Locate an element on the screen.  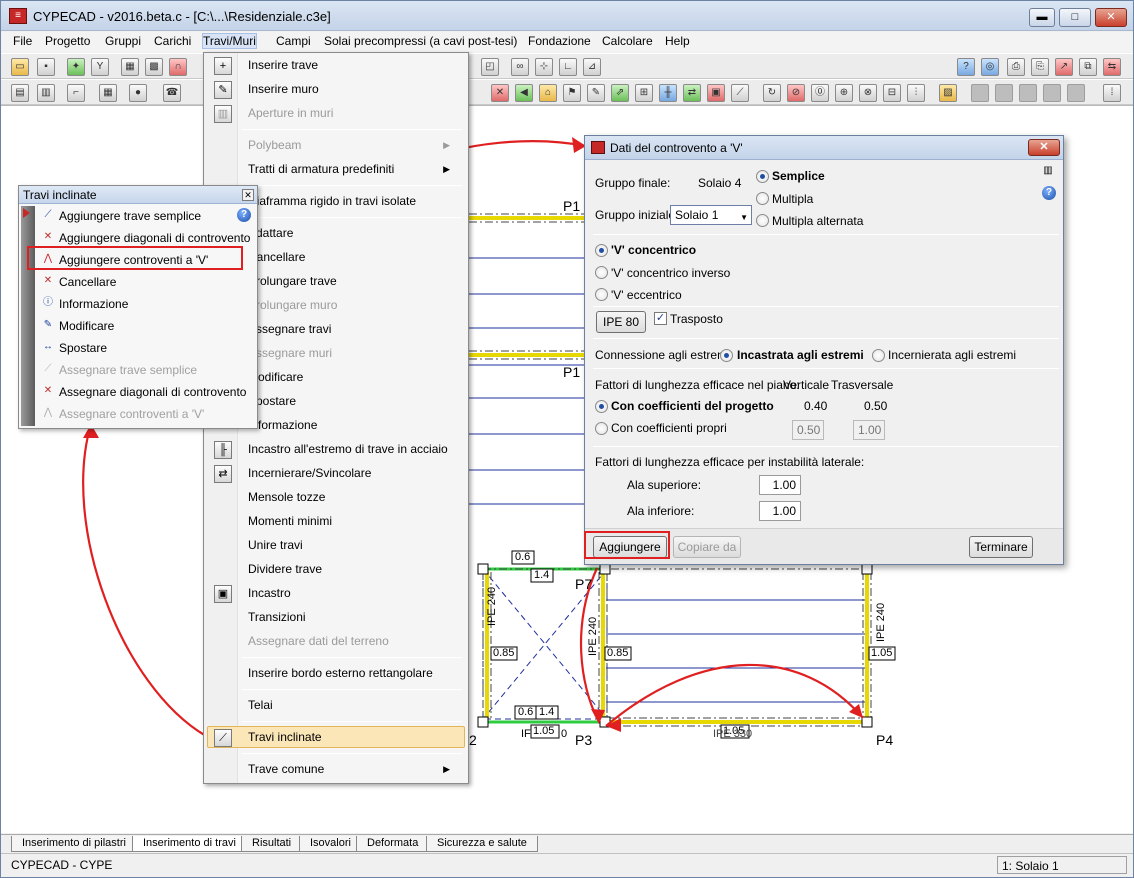
dots-grid-icon: ⁞ is located at coordinates (1112, 93).